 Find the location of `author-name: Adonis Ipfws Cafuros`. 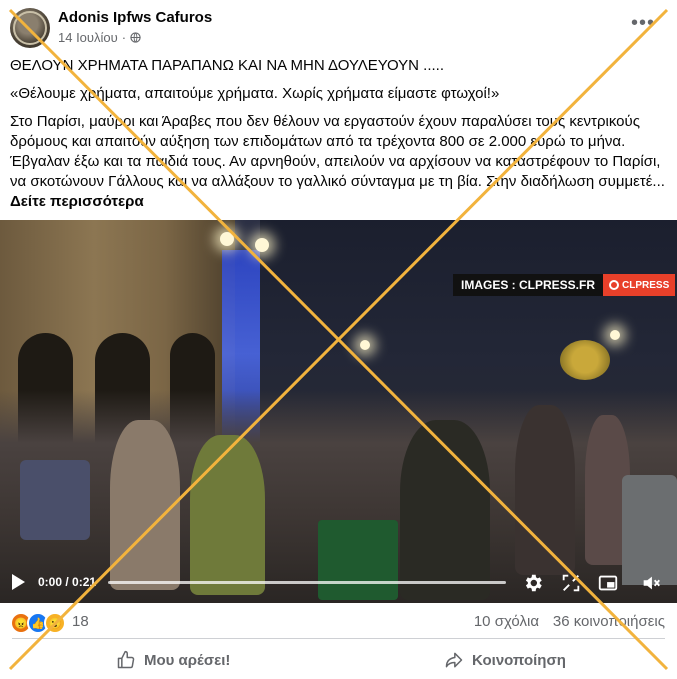

author-name: Adonis Ipfws Cafuros is located at coordinates (135, 17).